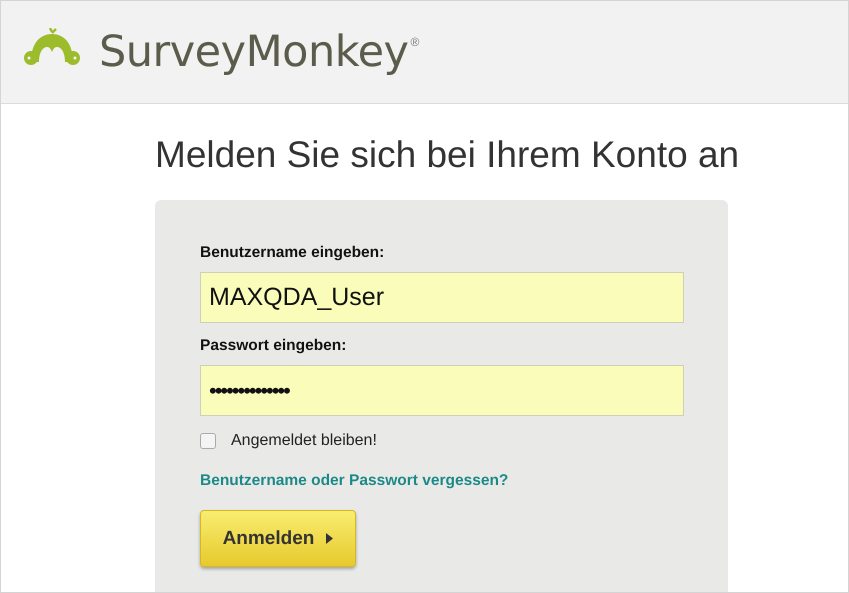 This screenshot has height=593, width=849. Describe the element at coordinates (292, 253) in the screenshot. I see `field-label: Benutzername eingeben:` at that location.